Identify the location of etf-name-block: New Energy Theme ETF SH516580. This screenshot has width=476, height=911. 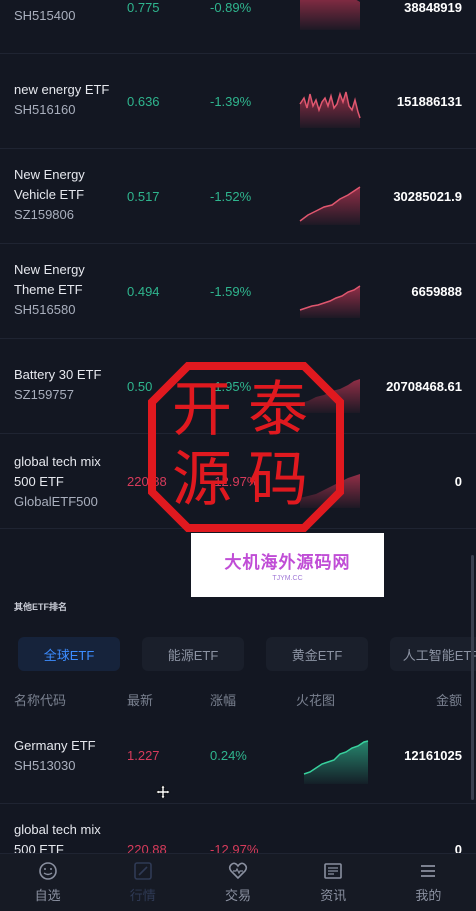
(64, 290).